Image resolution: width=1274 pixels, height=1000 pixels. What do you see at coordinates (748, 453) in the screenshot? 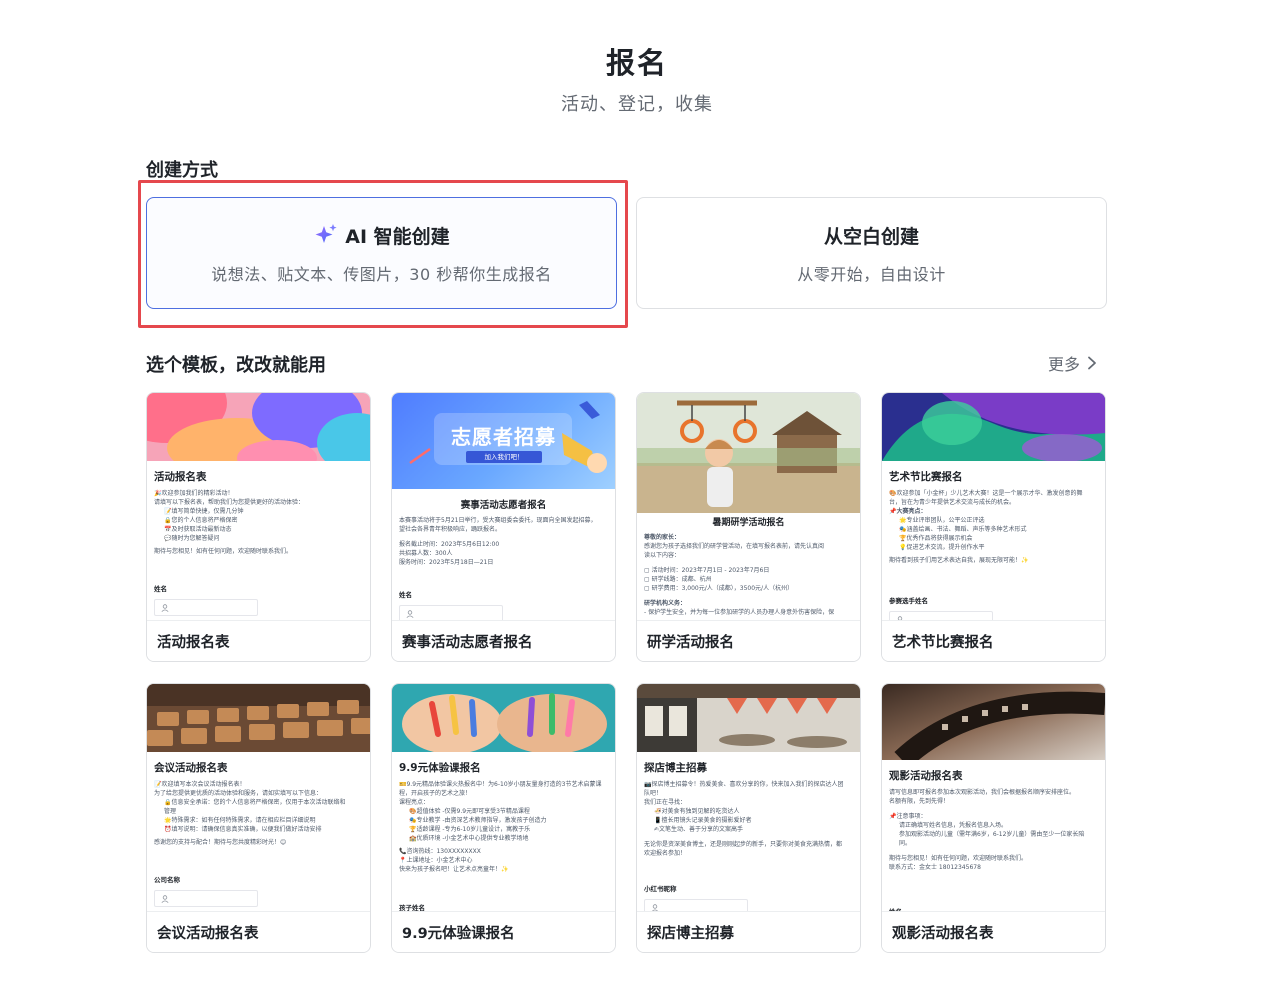
I see `child-playground-photo` at bounding box center [748, 453].